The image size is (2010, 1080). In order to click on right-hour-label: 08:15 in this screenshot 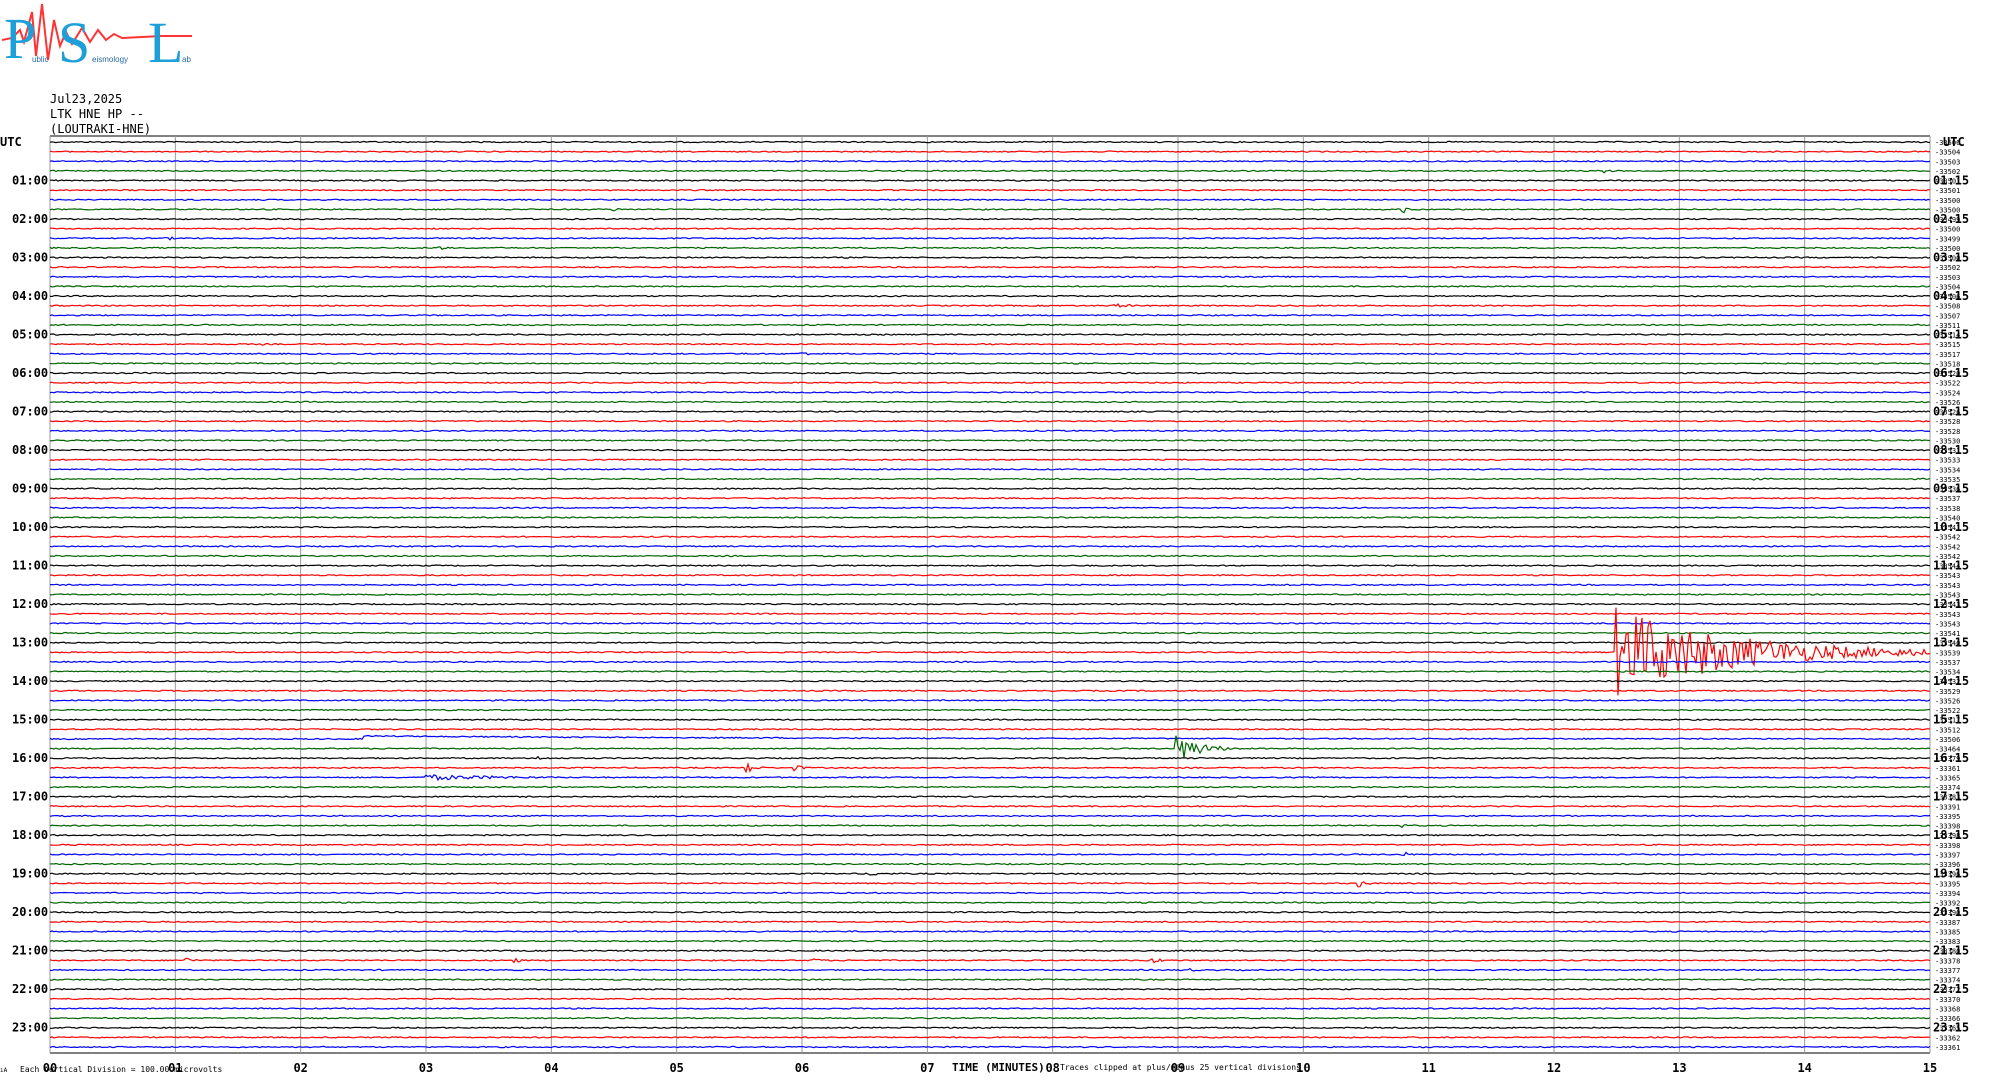, I will do `click(1951, 450)`.